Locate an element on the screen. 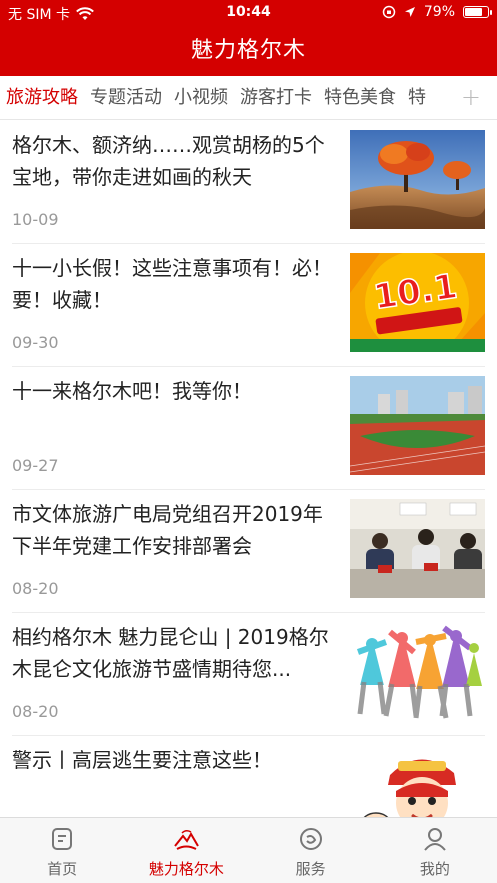  article-item: 市文体旅游广电局党组召开2019年下半年党建工作安排部署会 08-20 is located at coordinates (248, 551).